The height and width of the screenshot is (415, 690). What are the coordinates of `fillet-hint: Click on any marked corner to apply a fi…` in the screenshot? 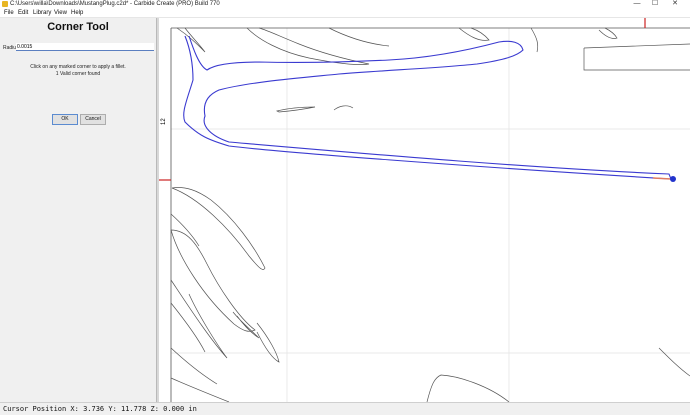 It's located at (78, 67).